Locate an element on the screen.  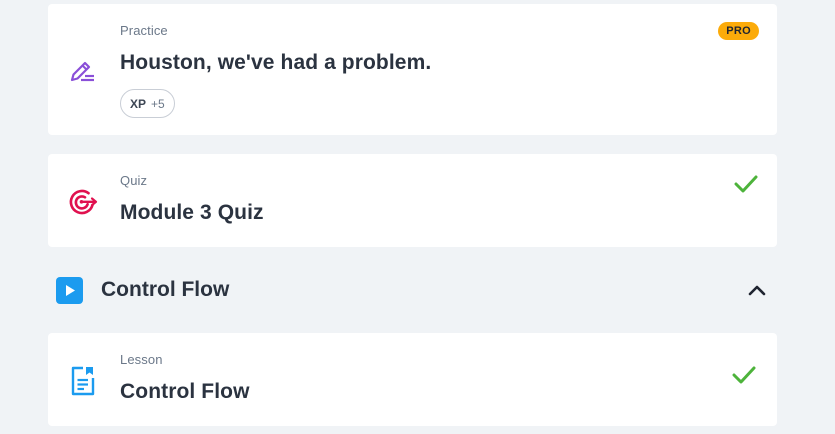
xp-badge: XP +5 is located at coordinates (147, 103).